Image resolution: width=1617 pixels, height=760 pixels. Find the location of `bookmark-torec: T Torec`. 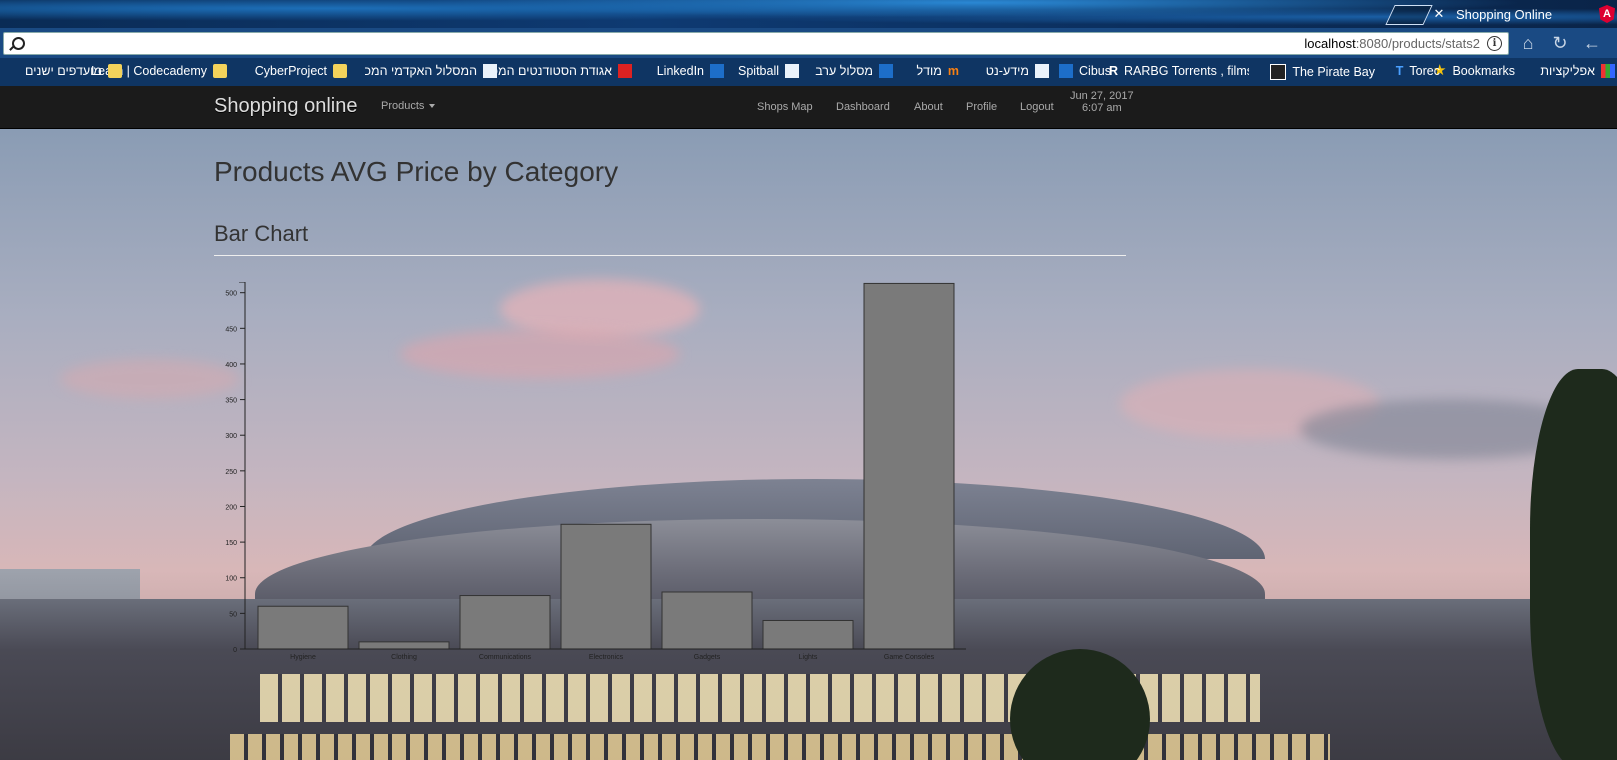

bookmark-torec: T Torec is located at coordinates (1418, 71).